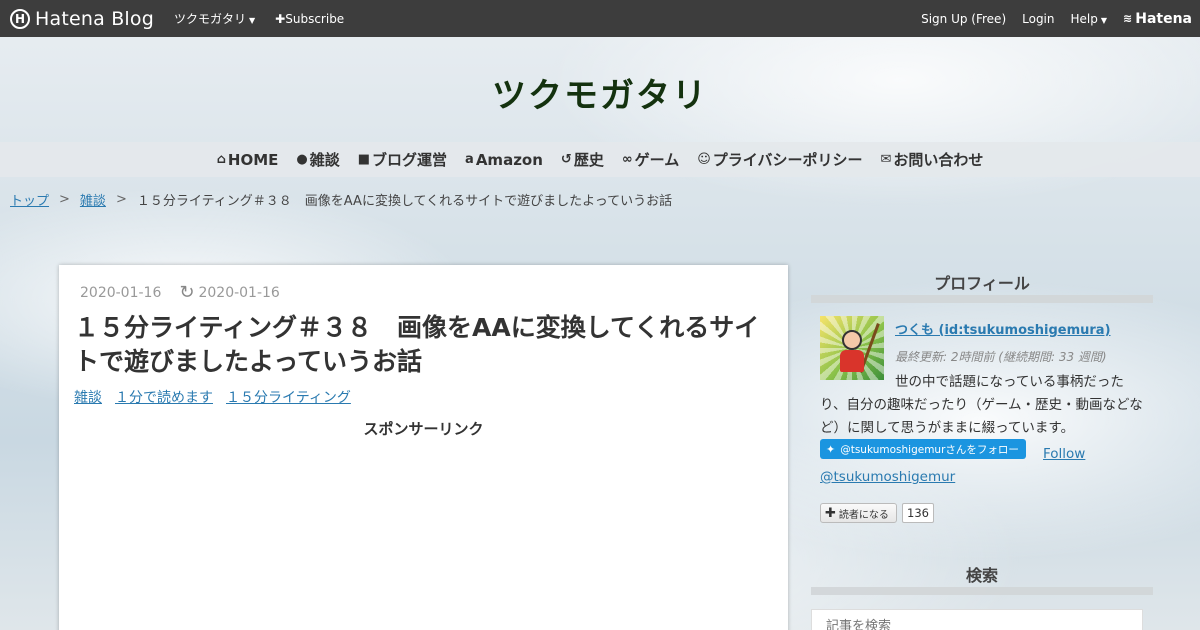 The image size is (1200, 630). What do you see at coordinates (1084, 18) in the screenshot?
I see `help-label: Help` at bounding box center [1084, 18].